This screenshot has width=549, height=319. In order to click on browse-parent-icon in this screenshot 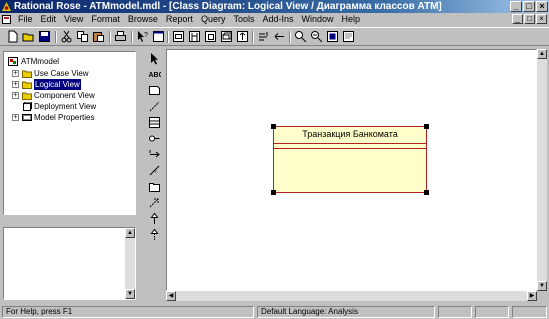, I will do `click(242, 36)`.